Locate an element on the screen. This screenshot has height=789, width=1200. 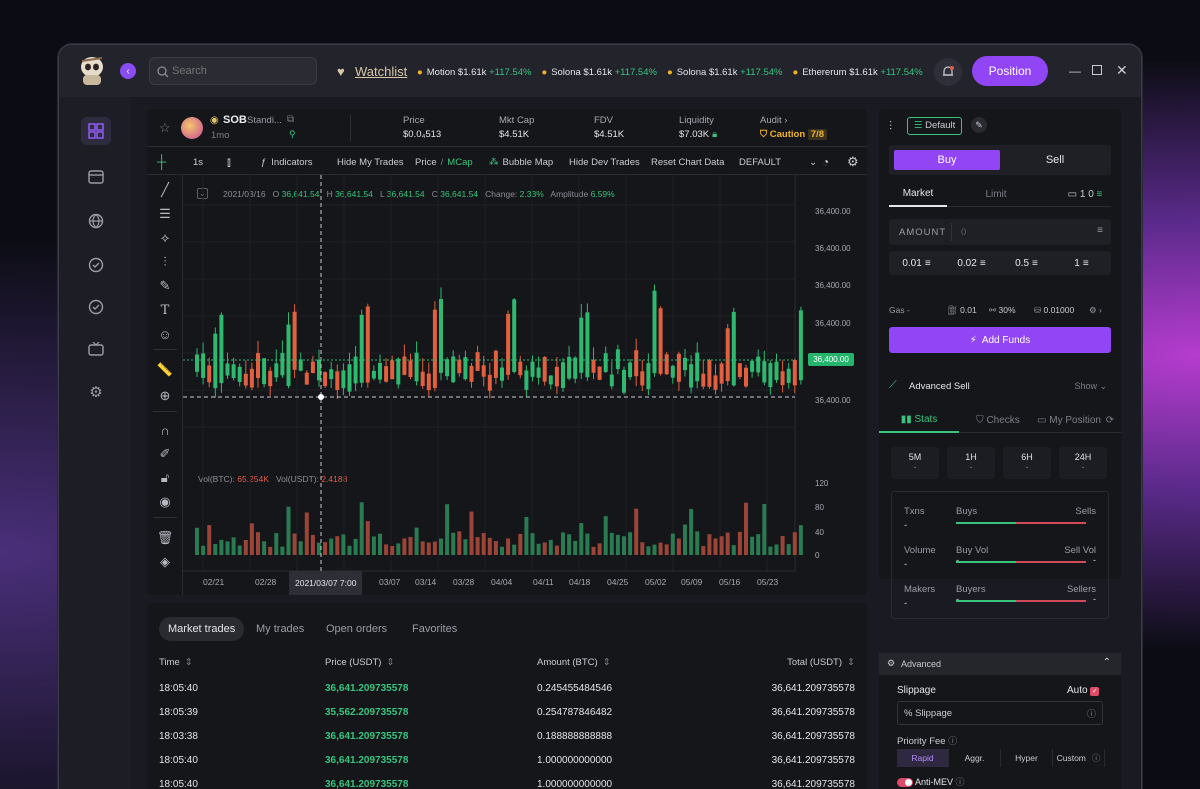
globe-icon is located at coordinates (96, 221).